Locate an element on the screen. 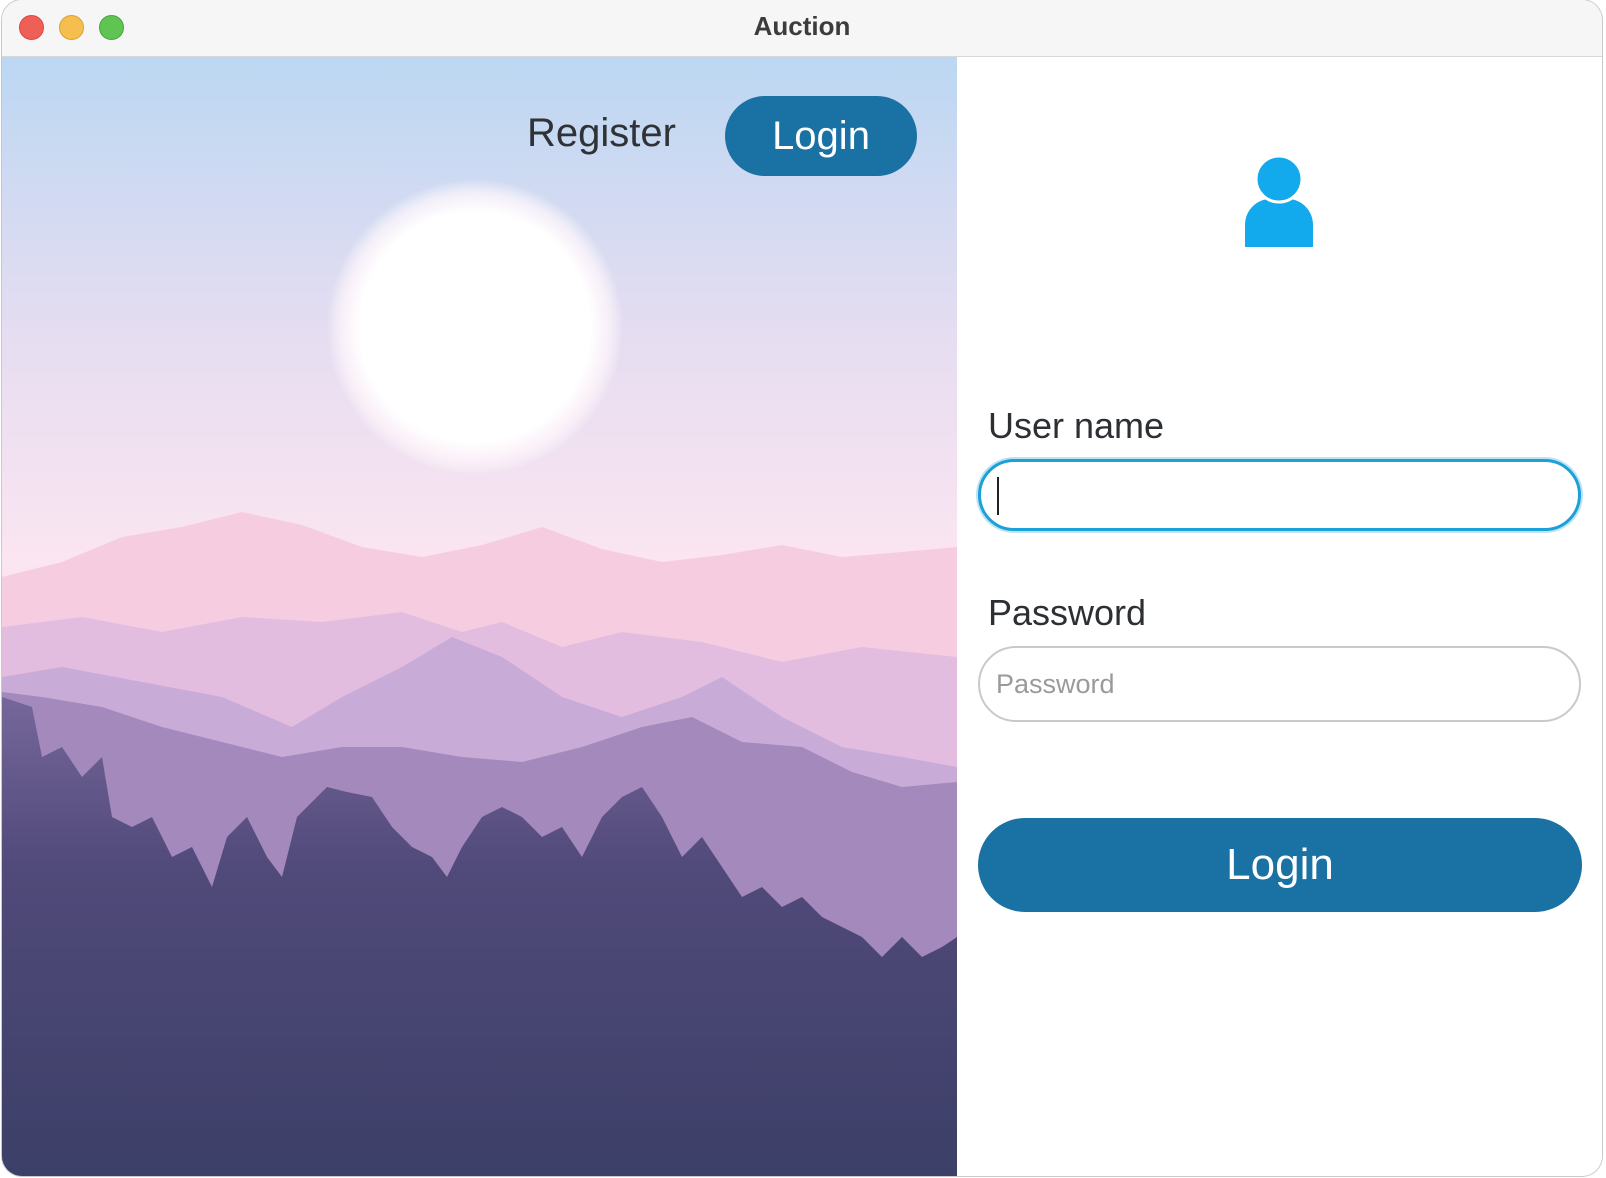 The height and width of the screenshot is (1178, 1606). username-input is located at coordinates (1279, 495).